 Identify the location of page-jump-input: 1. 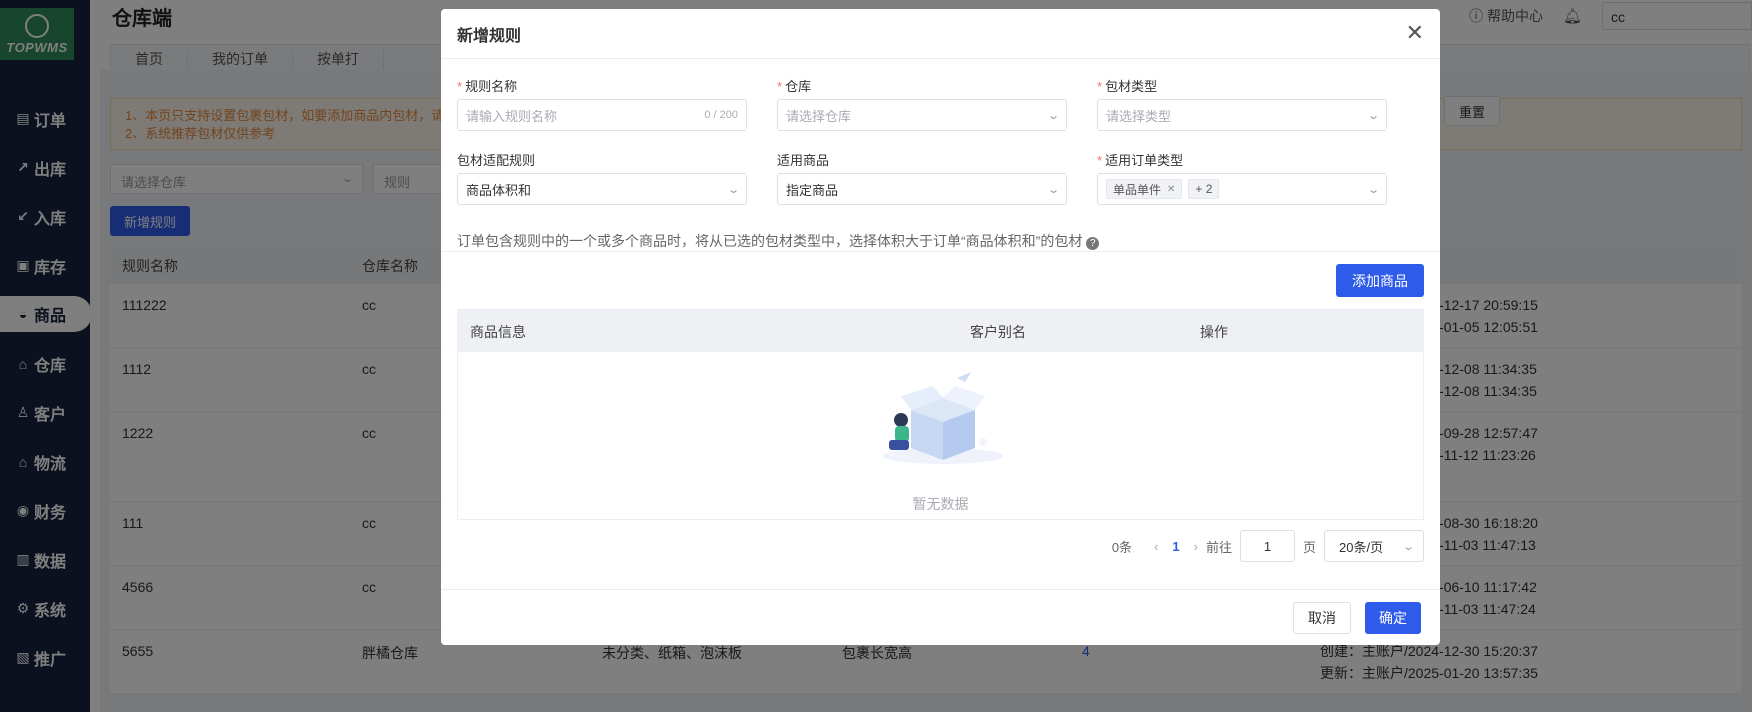
(1267, 546).